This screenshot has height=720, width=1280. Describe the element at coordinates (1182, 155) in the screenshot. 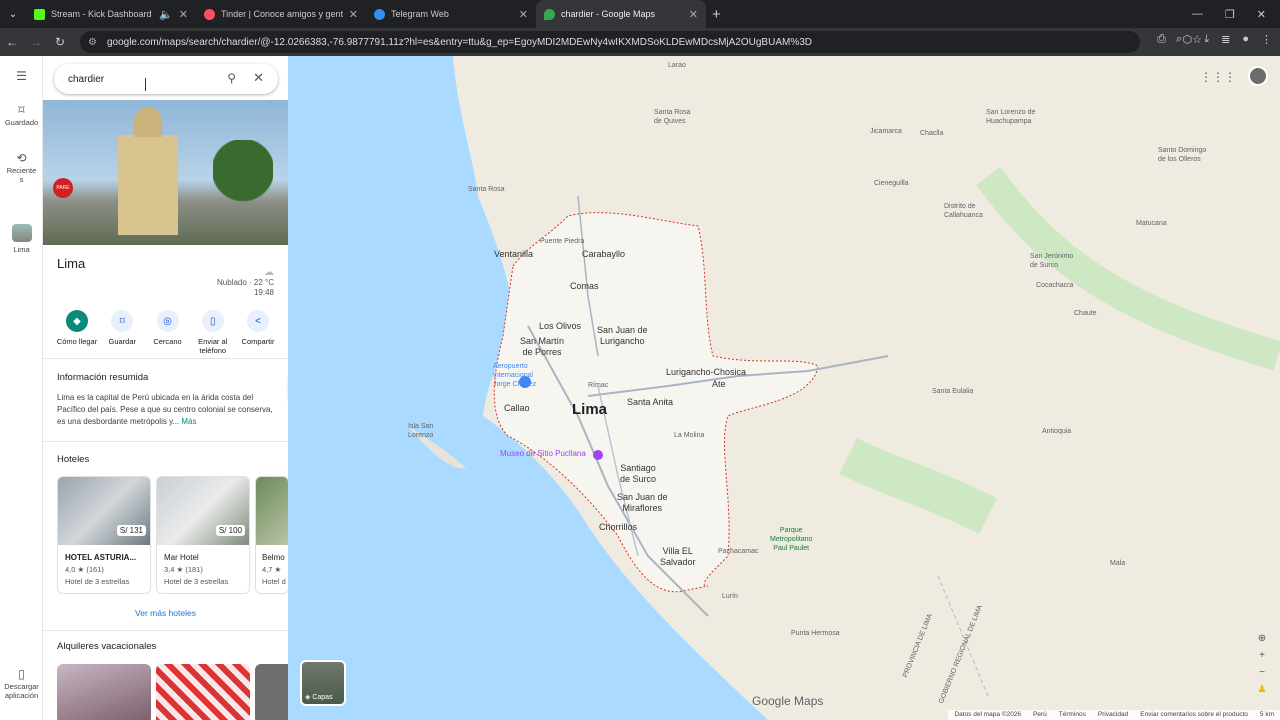

I see `map-label: Santo Domingo de los Olleros` at that location.